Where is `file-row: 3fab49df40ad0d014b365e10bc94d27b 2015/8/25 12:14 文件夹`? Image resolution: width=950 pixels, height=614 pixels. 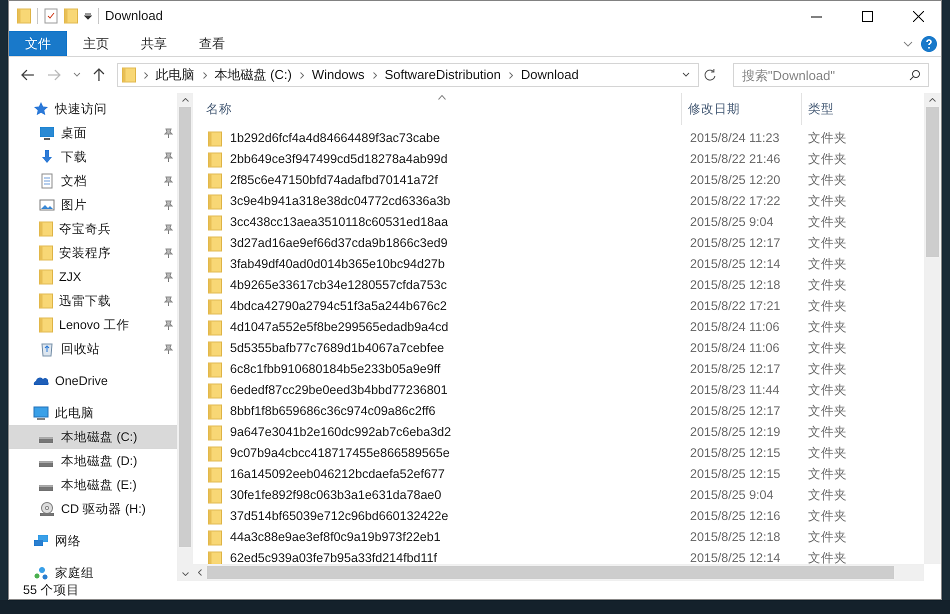 file-row: 3fab49df40ad0d014b365e10bc94d27b 2015/8/25 12:14 文件夹 is located at coordinates (561, 264).